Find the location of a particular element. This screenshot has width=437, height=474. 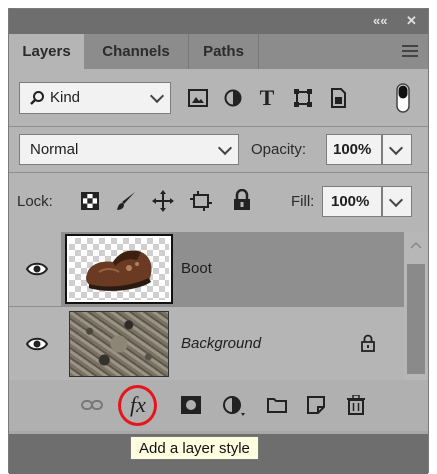

opacity-input: 100% is located at coordinates (354, 149).